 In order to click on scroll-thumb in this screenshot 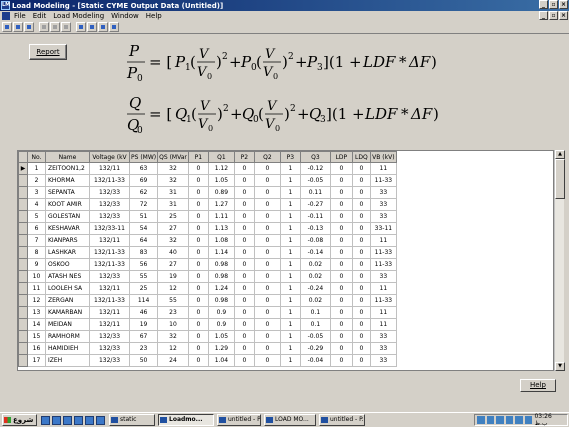, I will do `click(560, 179)`.